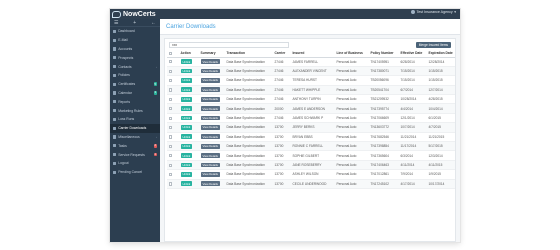 The width and height of the screenshot is (560, 250). Describe the element at coordinates (115, 128) in the screenshot. I see `carrier-downloads-icon` at that location.